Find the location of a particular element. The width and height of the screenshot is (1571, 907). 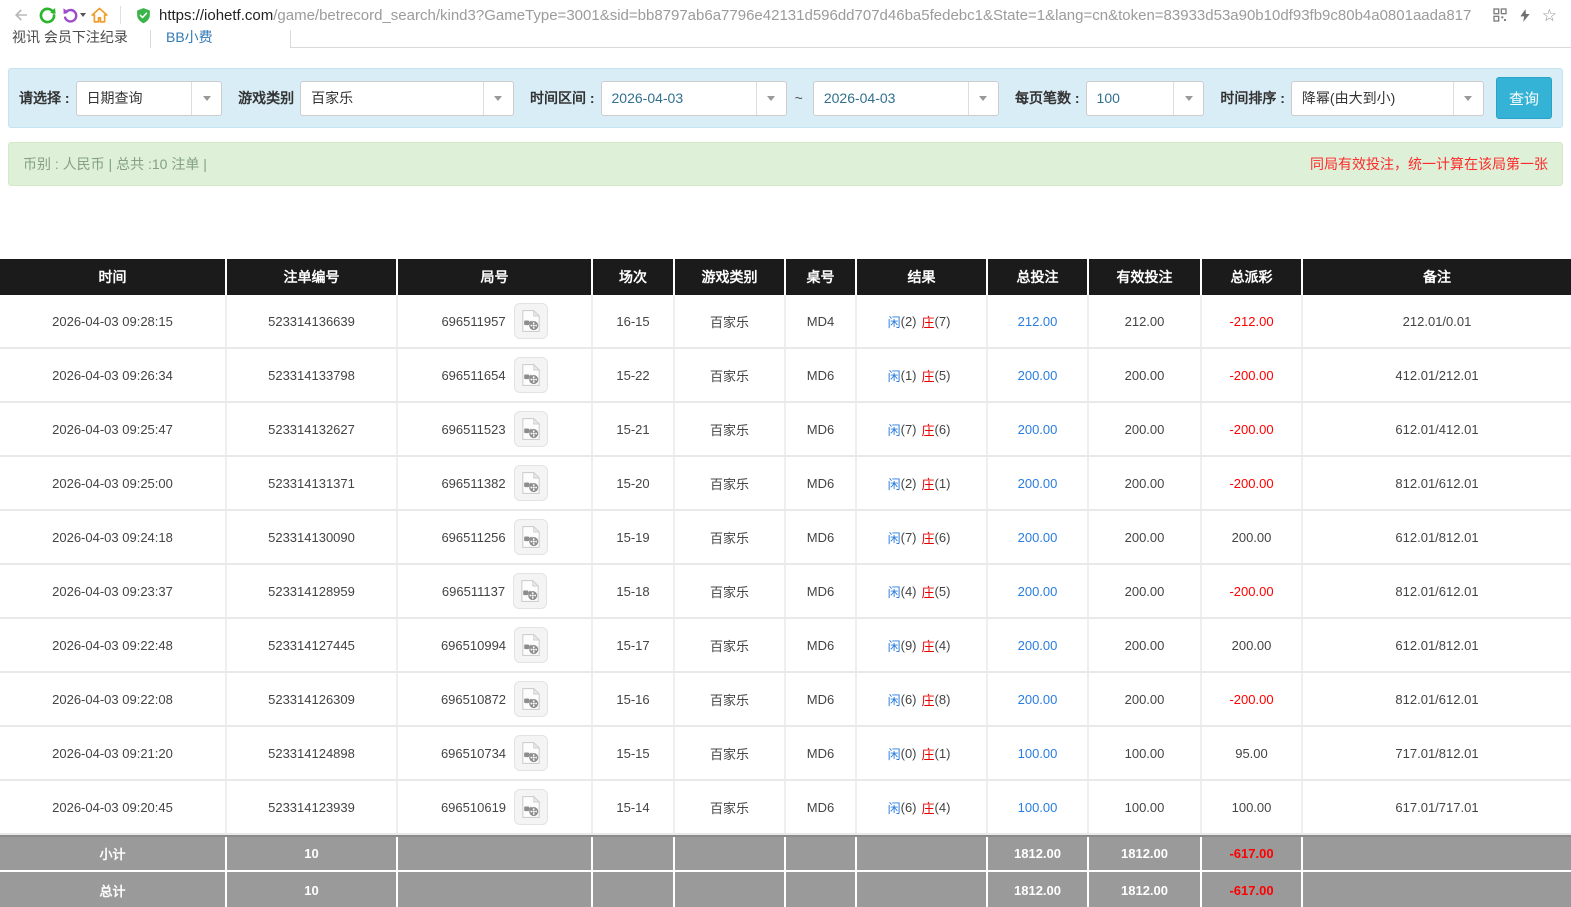

cell-round-number: 696511523 is located at coordinates (495, 429).